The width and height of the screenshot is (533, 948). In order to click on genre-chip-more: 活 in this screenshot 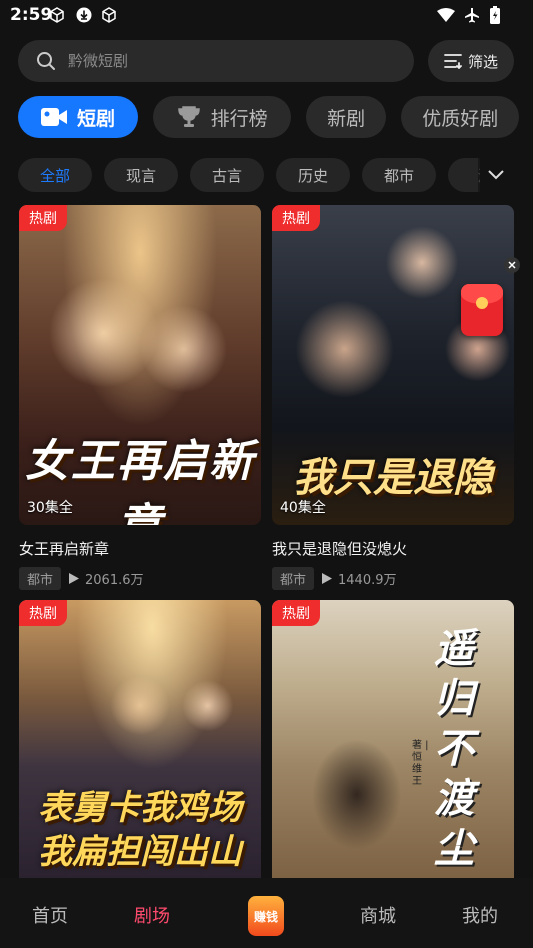, I will do `click(464, 175)`.